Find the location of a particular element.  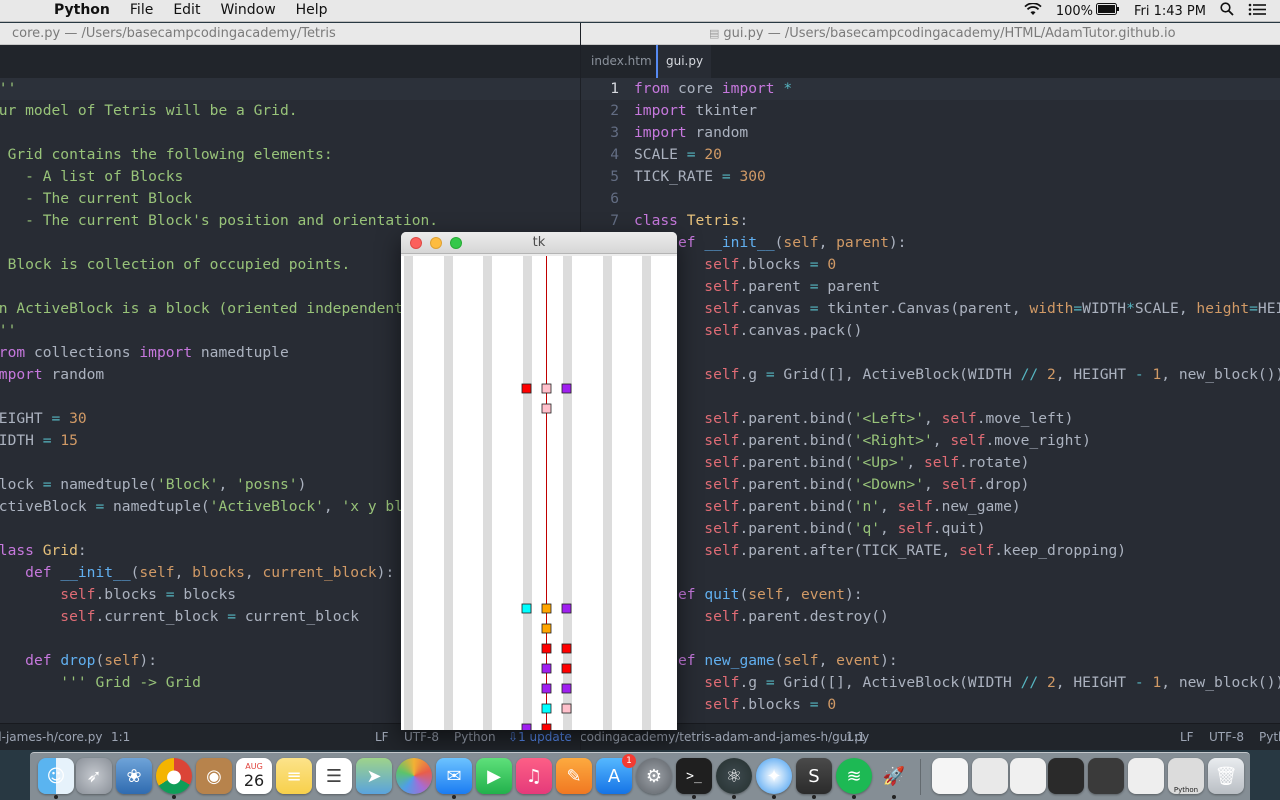

finder-icon: ☺ is located at coordinates (56, 776).